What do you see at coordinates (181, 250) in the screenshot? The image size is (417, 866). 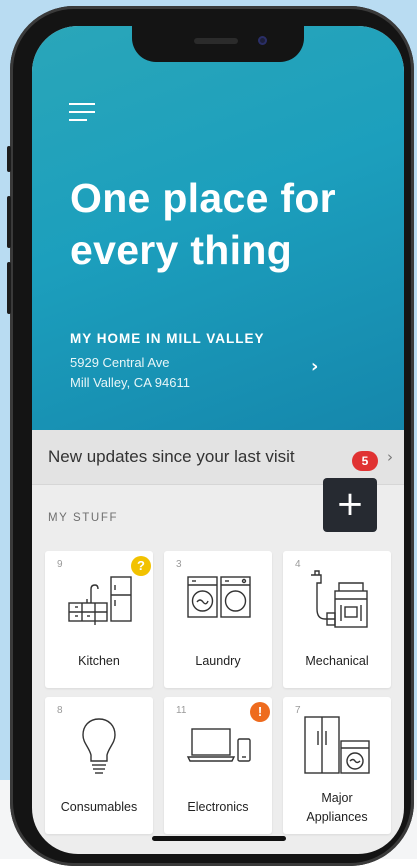 I see `hero-title-line-2: every thing` at bounding box center [181, 250].